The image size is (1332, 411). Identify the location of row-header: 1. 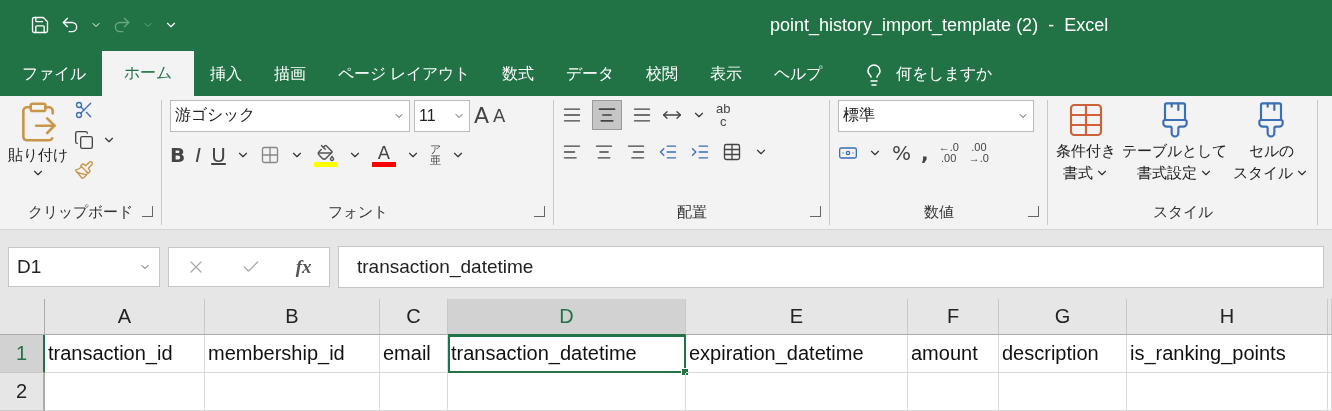
(22, 354).